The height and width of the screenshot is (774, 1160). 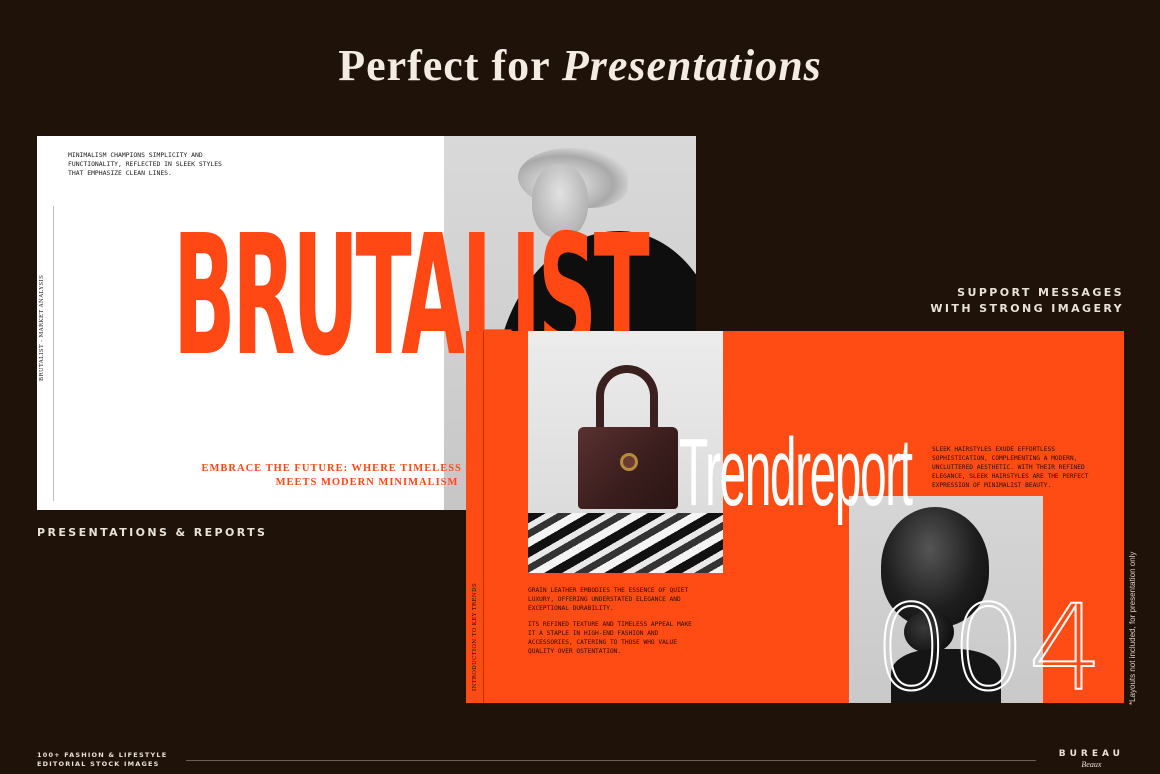 I want to click on heading-plain: Perfect for, so click(x=450, y=65).